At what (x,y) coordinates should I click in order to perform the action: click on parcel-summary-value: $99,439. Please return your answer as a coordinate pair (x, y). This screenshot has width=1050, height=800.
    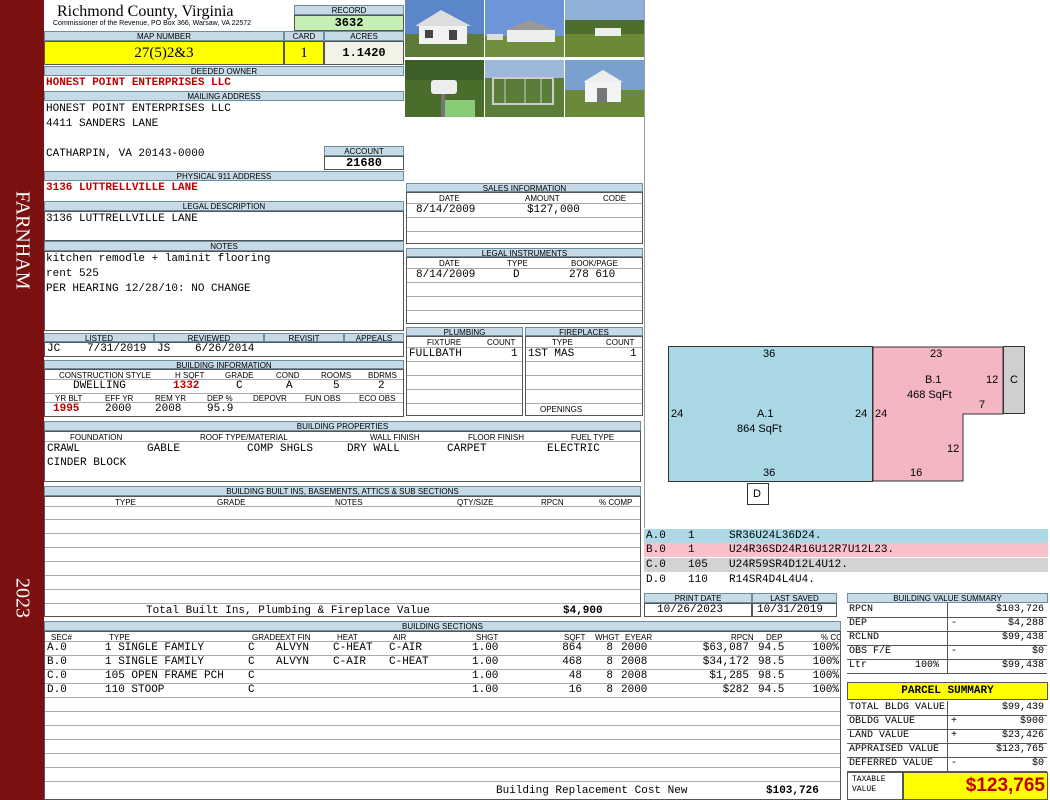
    Looking at the image, I should click on (1022, 707).